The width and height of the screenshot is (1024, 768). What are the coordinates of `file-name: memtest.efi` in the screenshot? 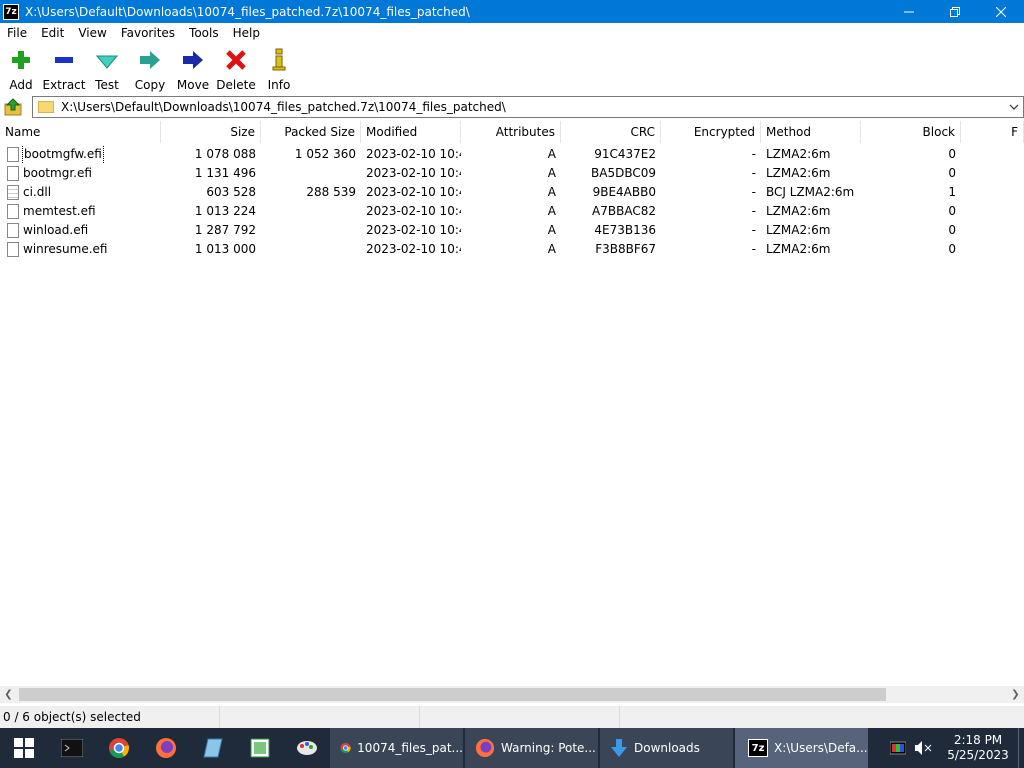 It's located at (59, 211).